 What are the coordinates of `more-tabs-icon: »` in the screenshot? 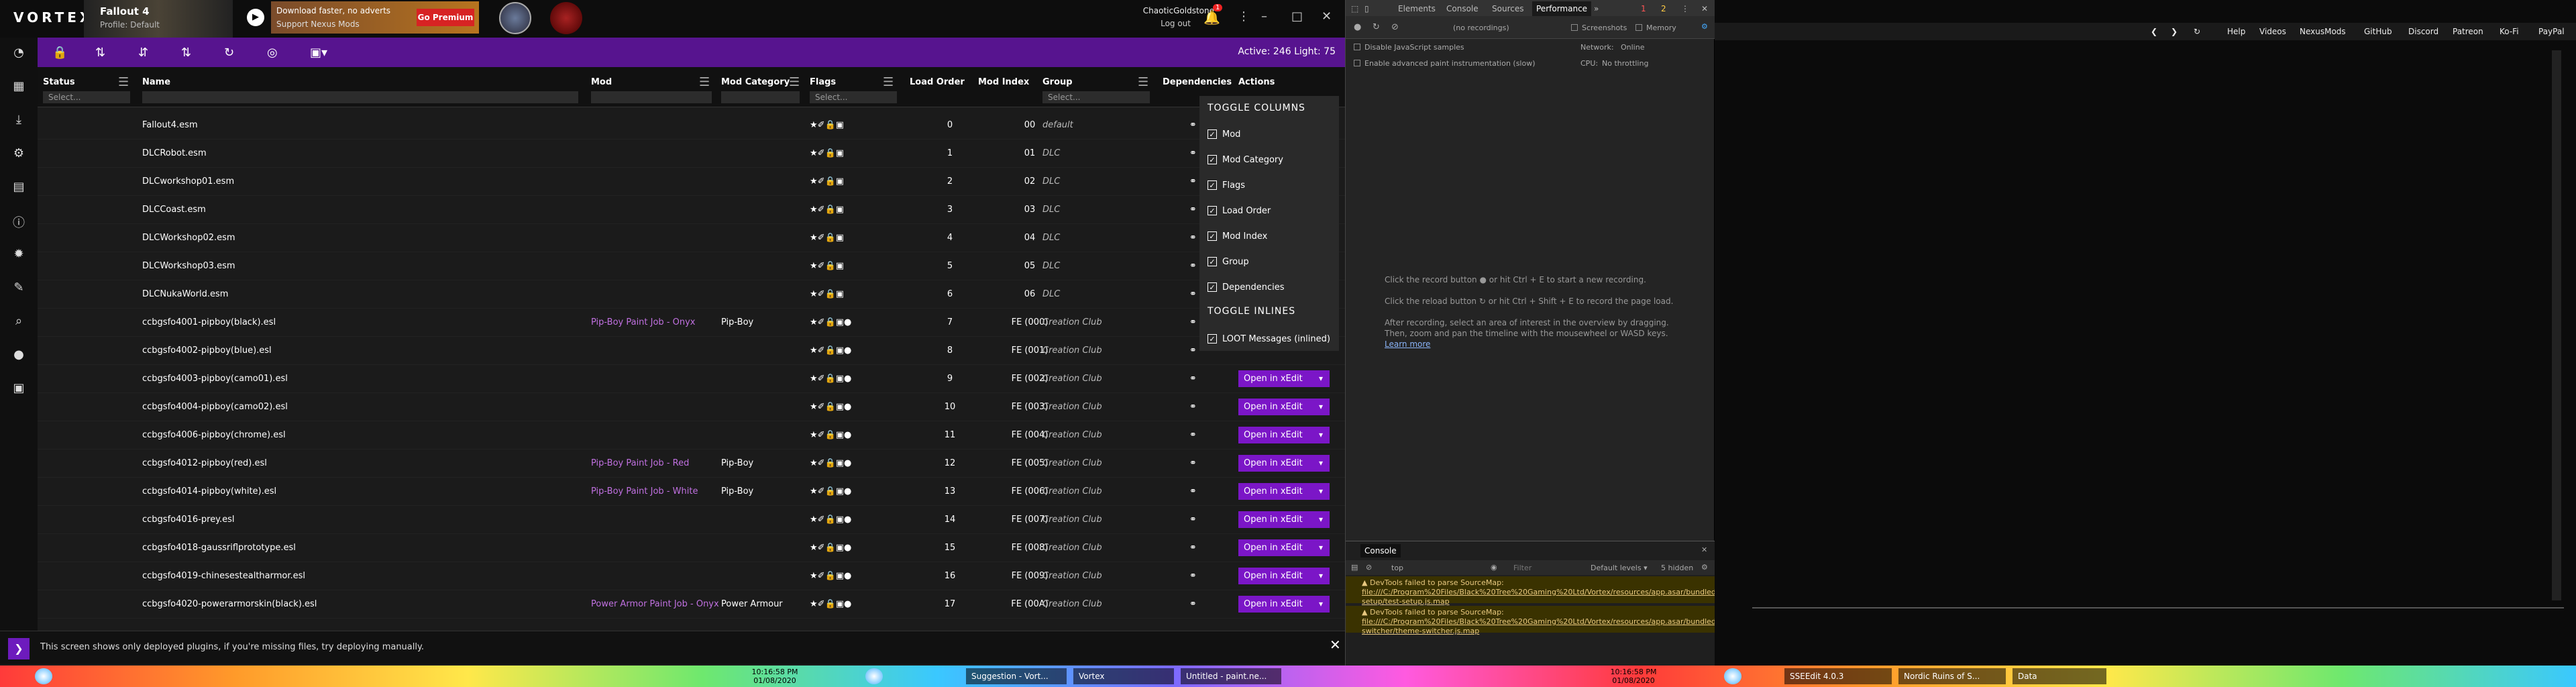 It's located at (1596, 8).